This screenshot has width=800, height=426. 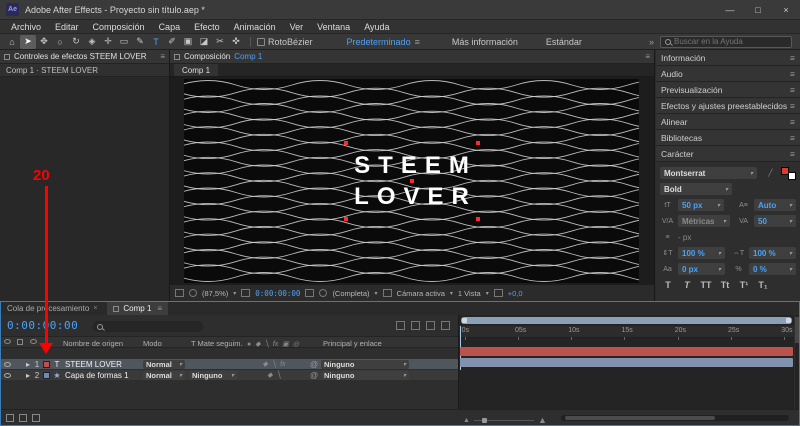 What do you see at coordinates (728, 122) in the screenshot?
I see `panel-alinear: Alinear ≡` at bounding box center [728, 122].